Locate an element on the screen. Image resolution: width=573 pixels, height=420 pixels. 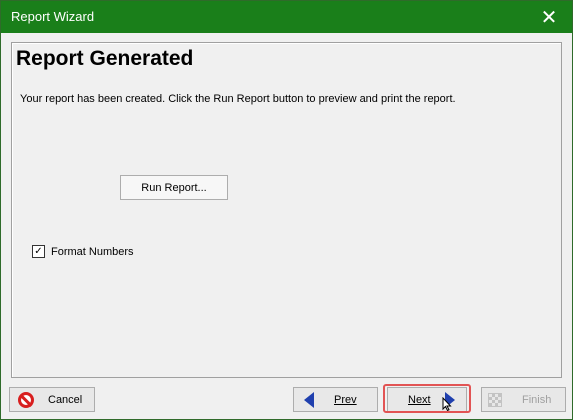
format-numbers-label: Format Numbers is located at coordinates (92, 251).